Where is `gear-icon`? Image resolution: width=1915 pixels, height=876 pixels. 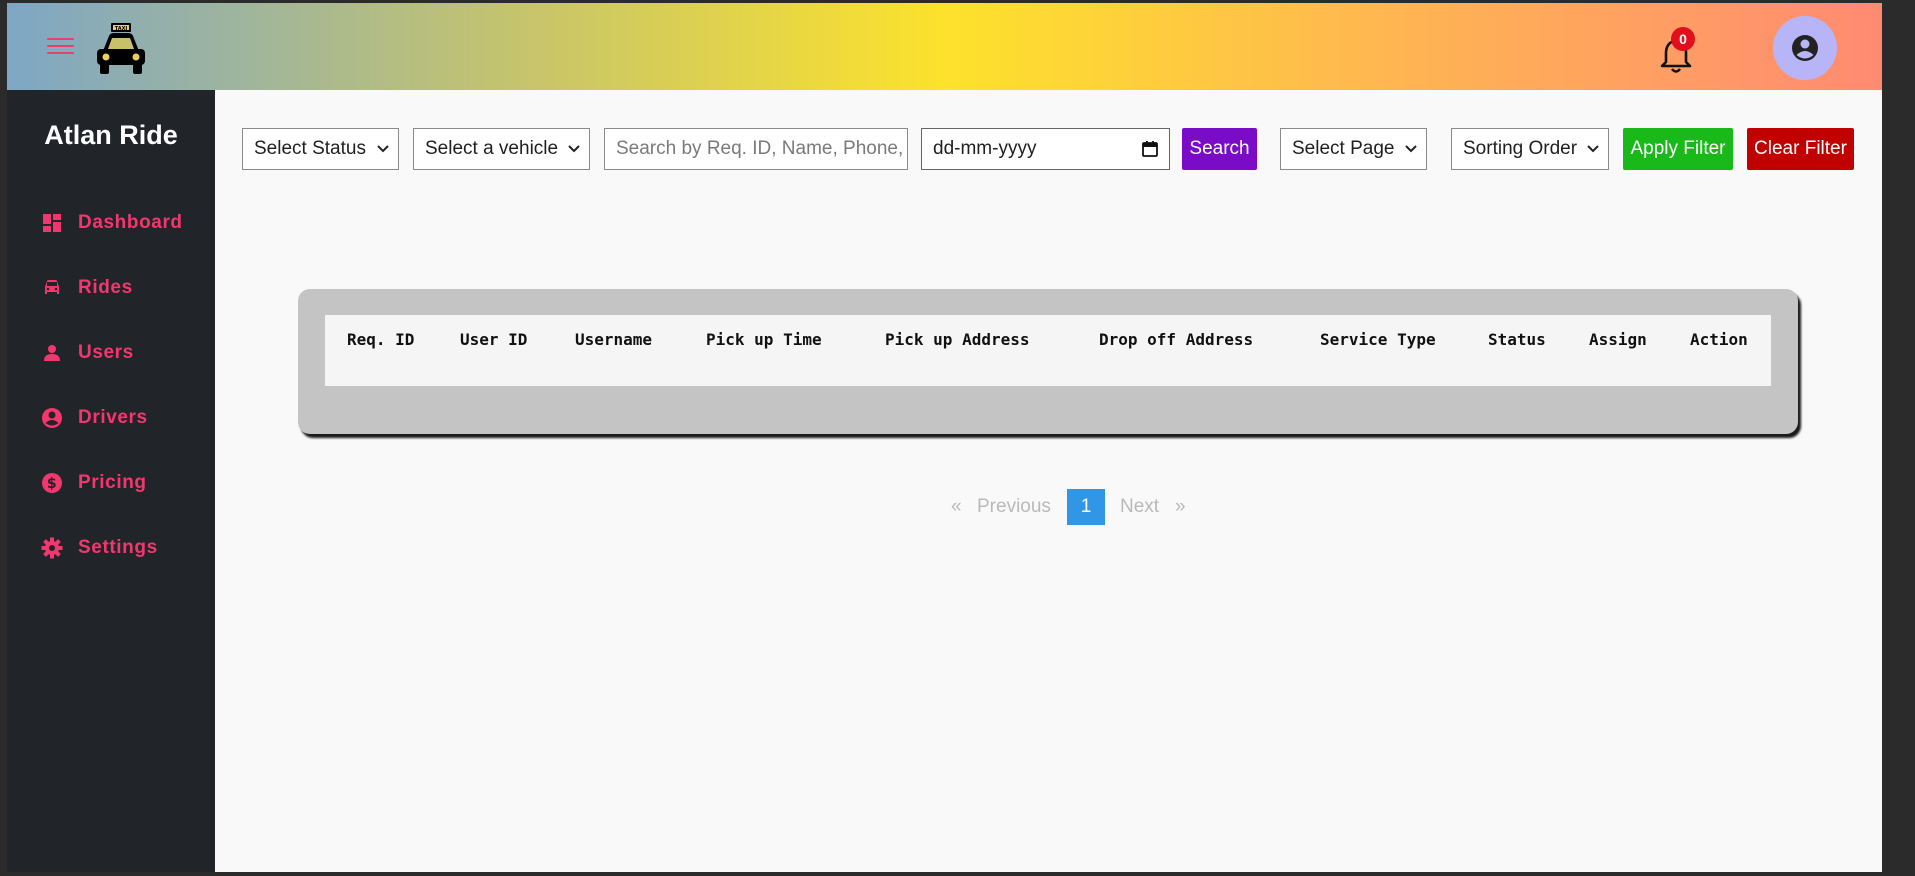 gear-icon is located at coordinates (52, 548).